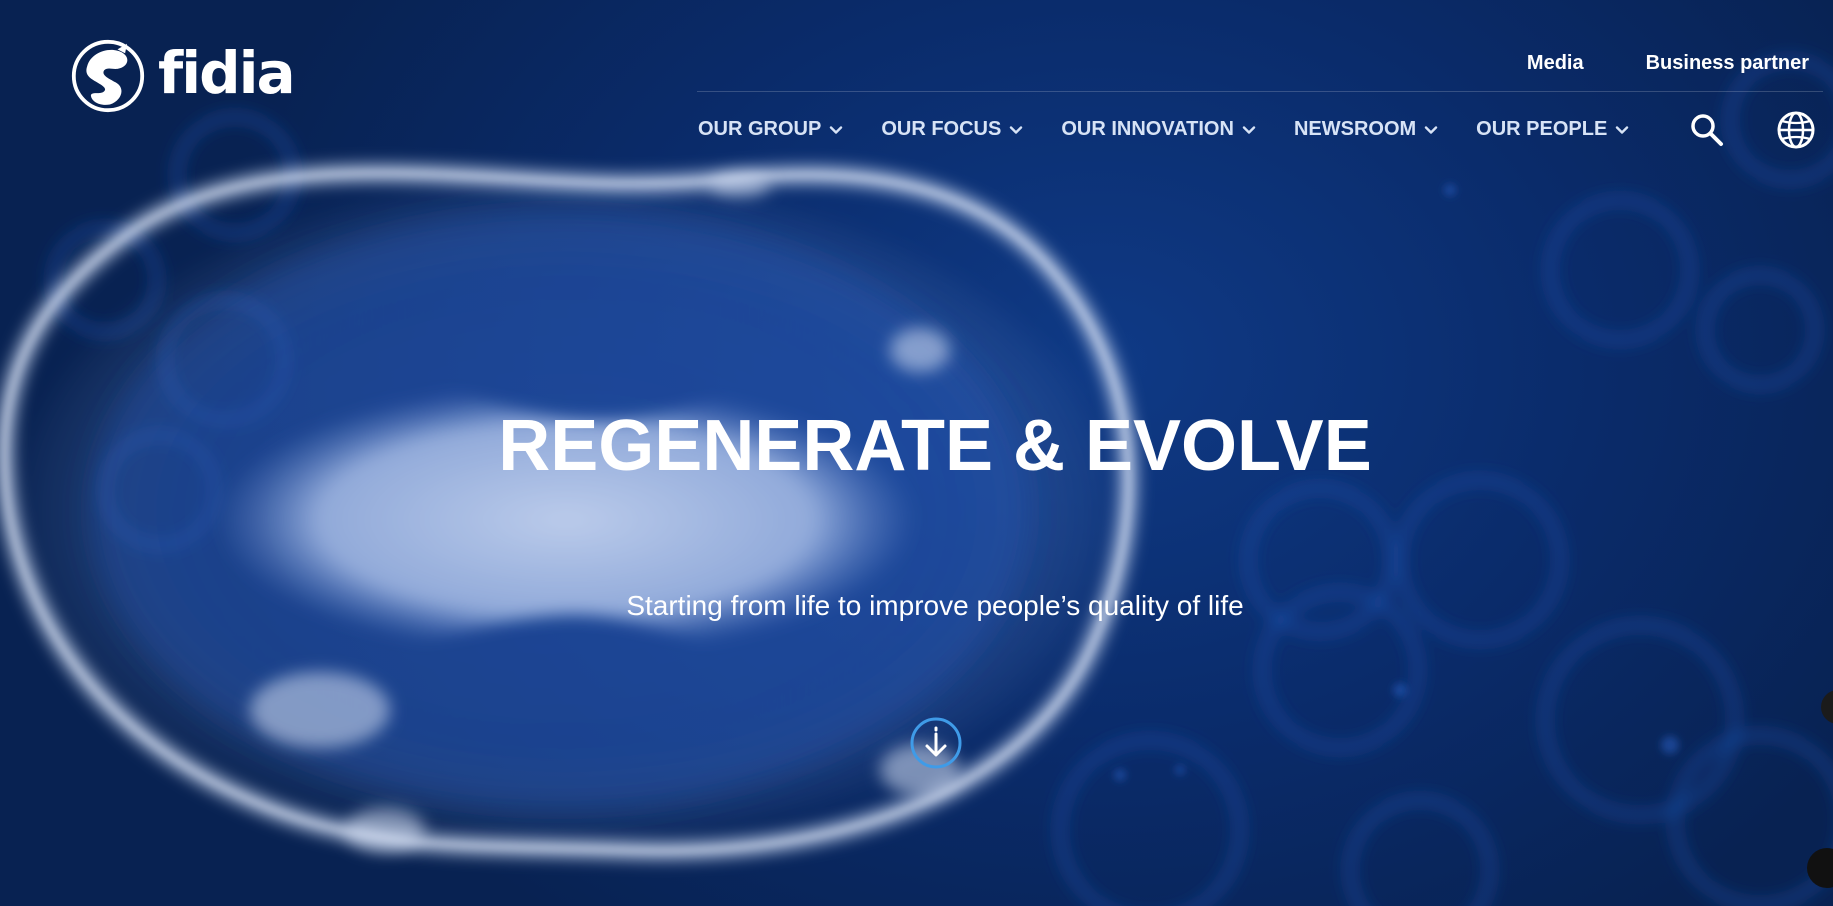 Image resolution: width=1833 pixels, height=906 pixels. Describe the element at coordinates (1147, 129) in the screenshot. I see `nav-item-label: OUR INNOVATION` at that location.